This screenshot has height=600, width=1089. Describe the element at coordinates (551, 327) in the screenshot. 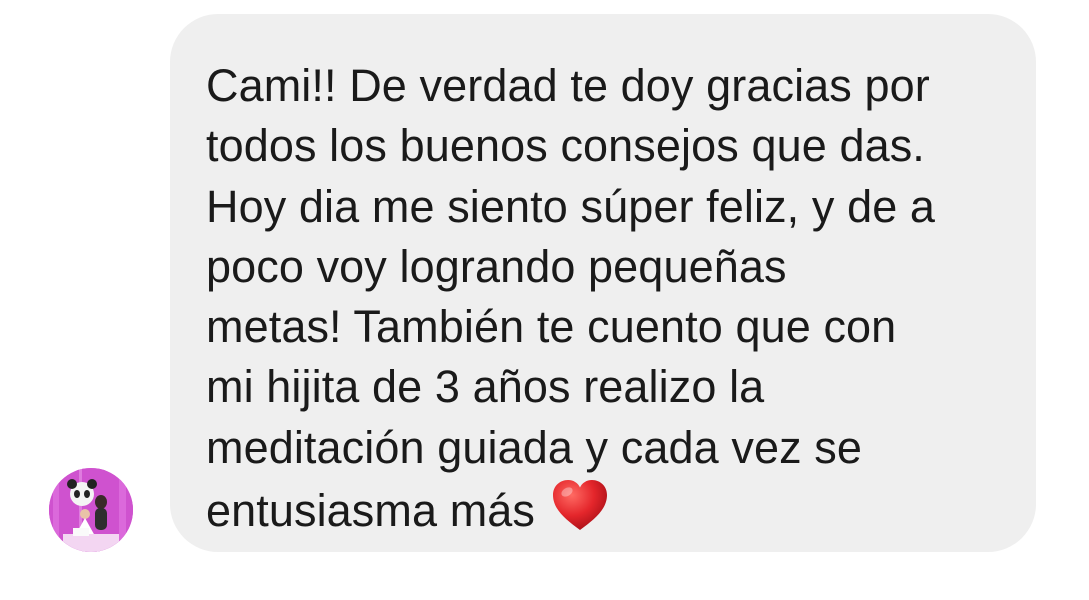

I see `message-line: metas! También te cuento que con` at that location.